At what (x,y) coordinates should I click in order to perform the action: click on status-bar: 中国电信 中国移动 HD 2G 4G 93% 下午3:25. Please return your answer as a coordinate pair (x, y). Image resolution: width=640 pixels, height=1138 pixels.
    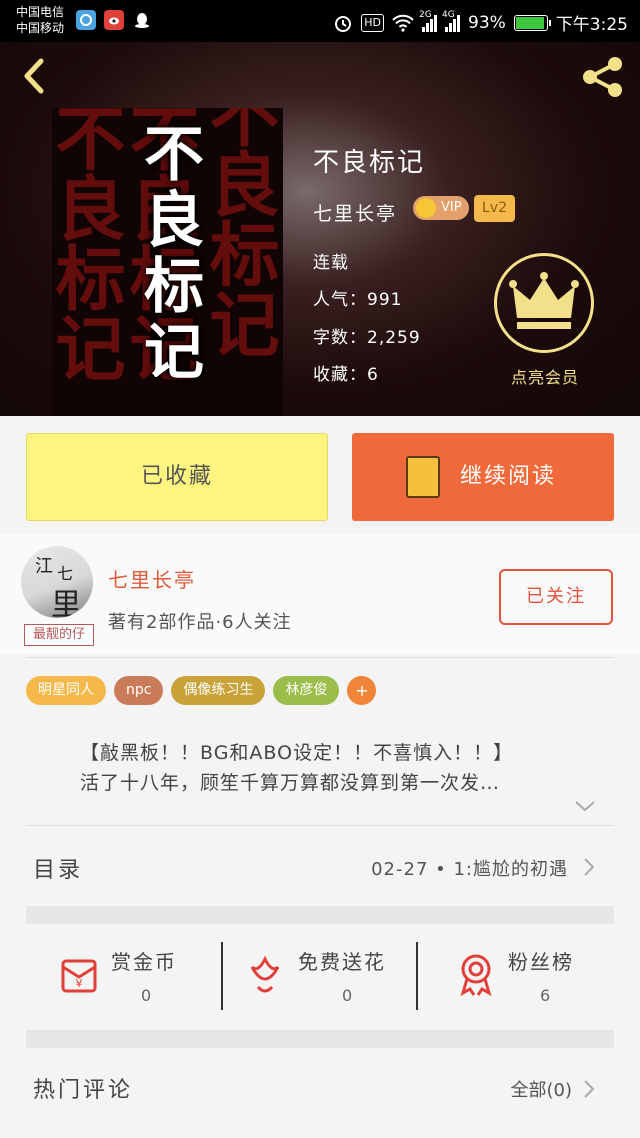
    Looking at the image, I should click on (320, 21).